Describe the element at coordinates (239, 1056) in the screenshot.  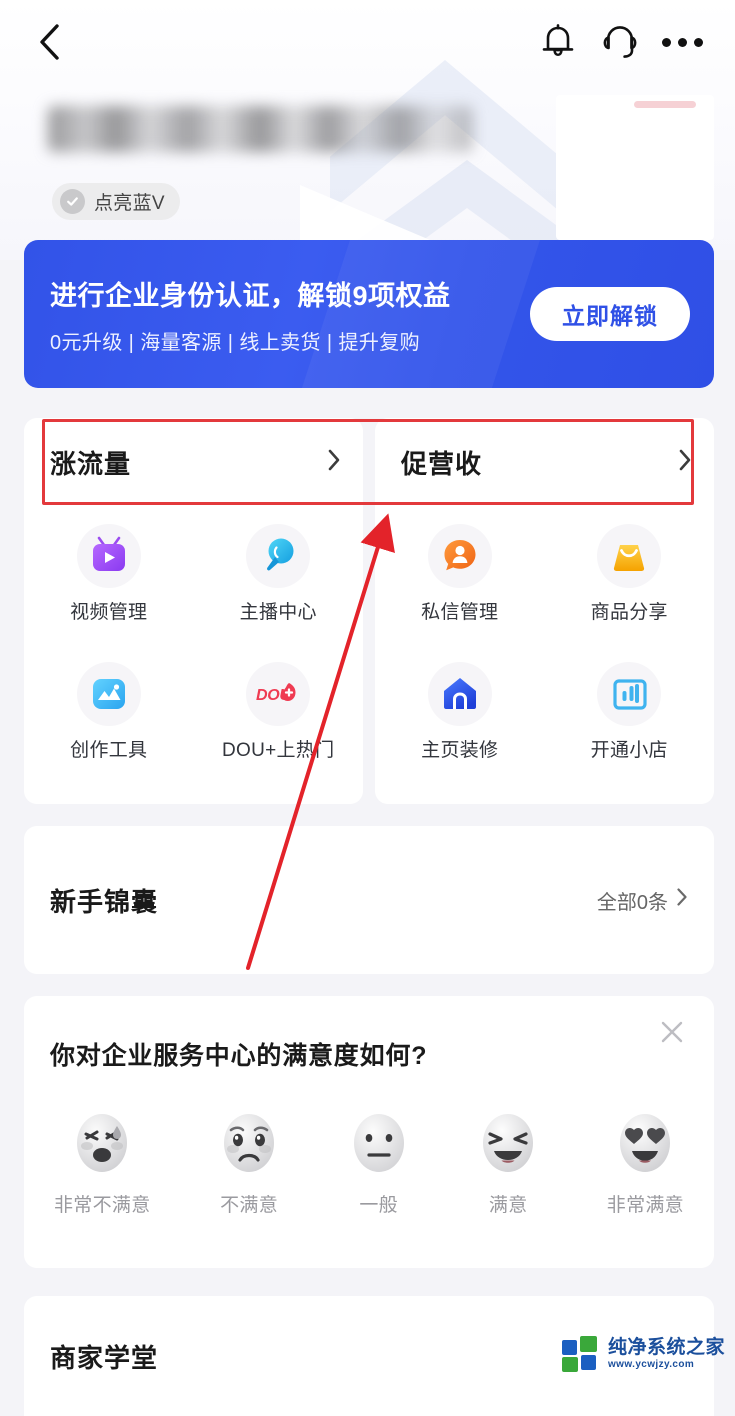
I see `survey-question: 你对企业服务中心的满意度如何?` at that location.